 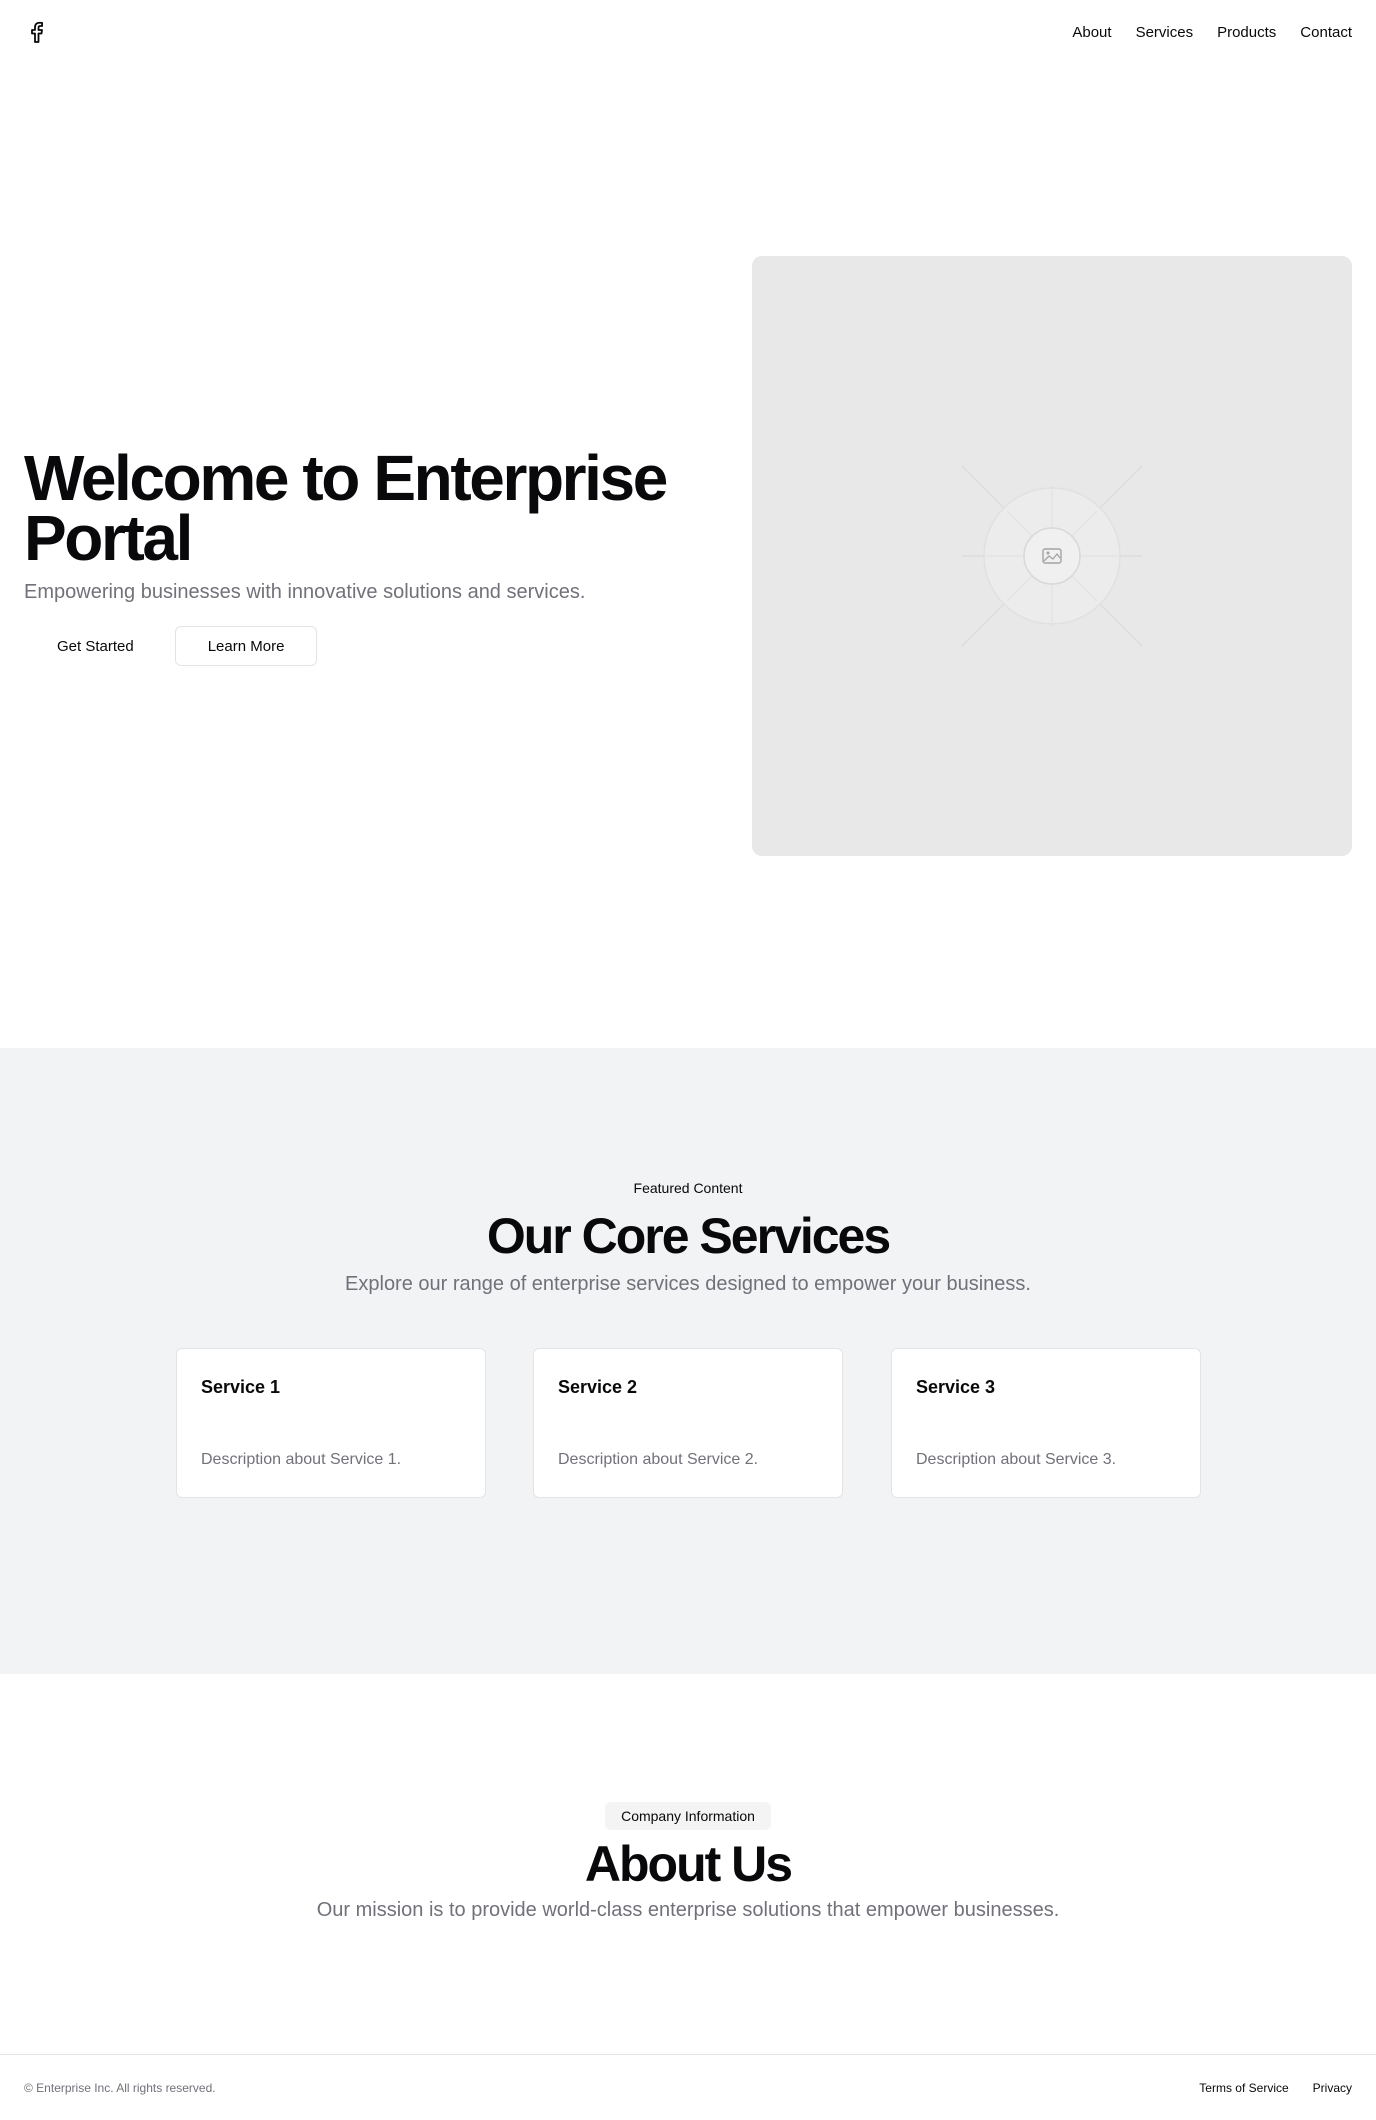 What do you see at coordinates (120, 2087) in the screenshot?
I see `copyright-text: © Enterprise Inc. All rights reserved.` at bounding box center [120, 2087].